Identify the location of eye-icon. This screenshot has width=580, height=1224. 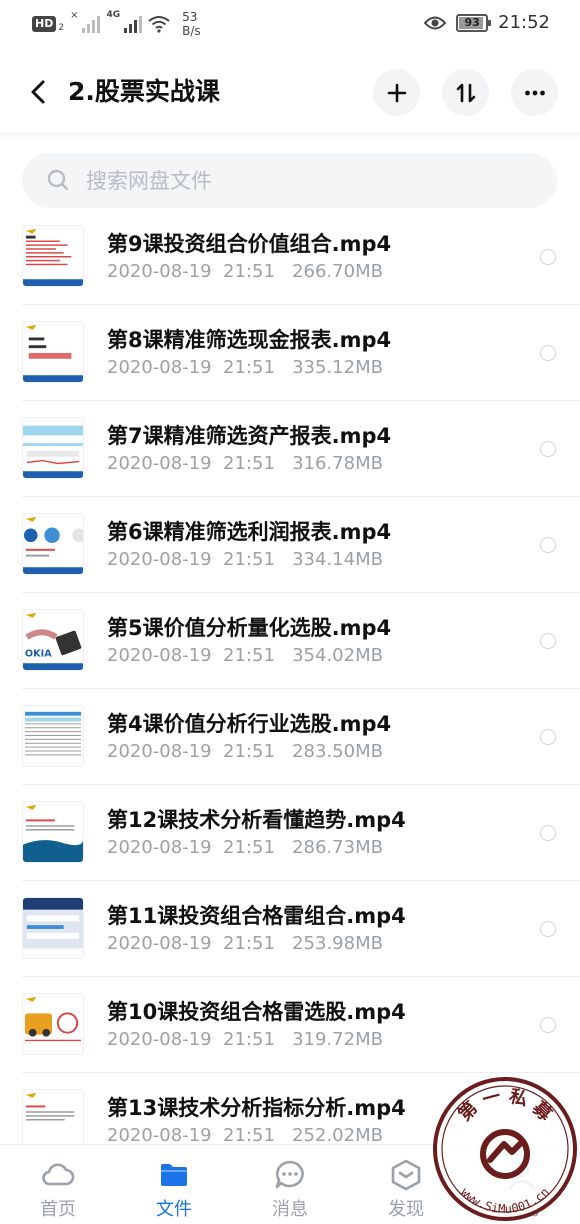
(435, 22).